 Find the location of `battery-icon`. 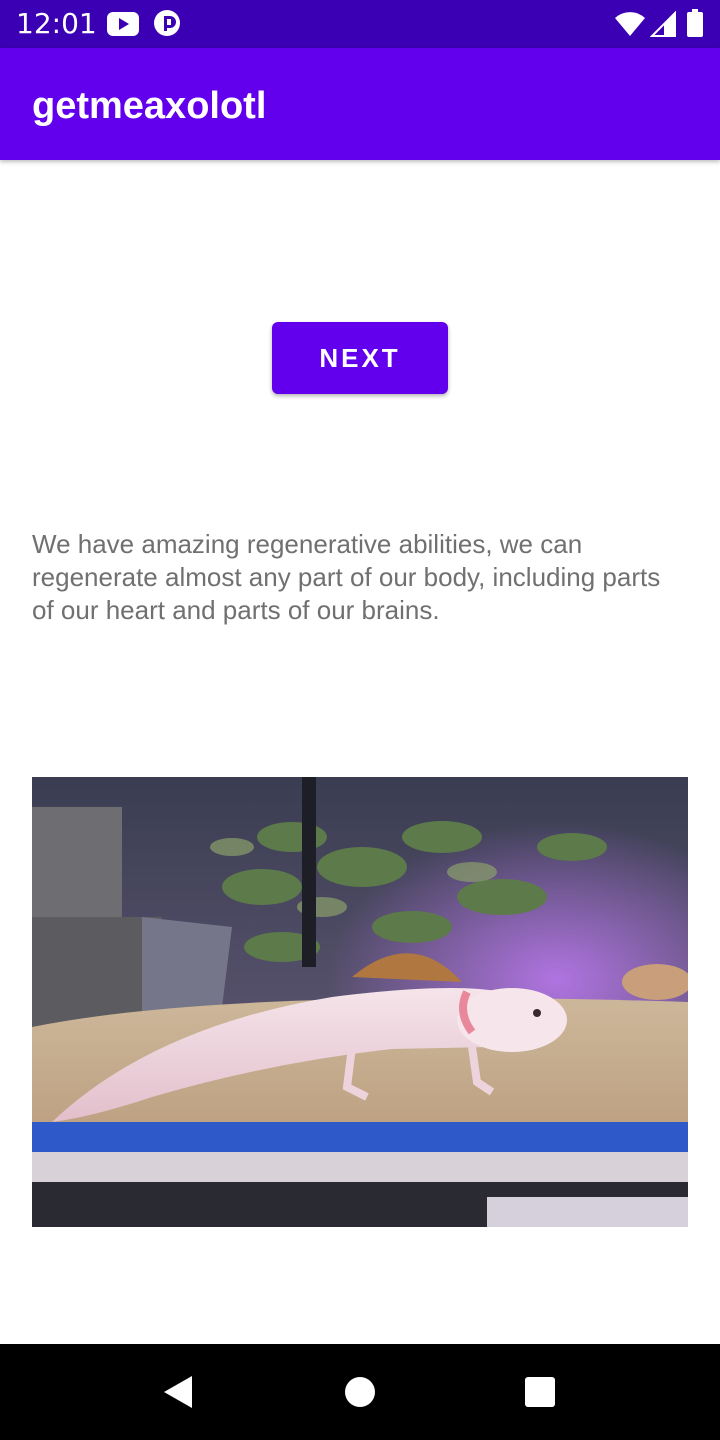

battery-icon is located at coordinates (695, 23).